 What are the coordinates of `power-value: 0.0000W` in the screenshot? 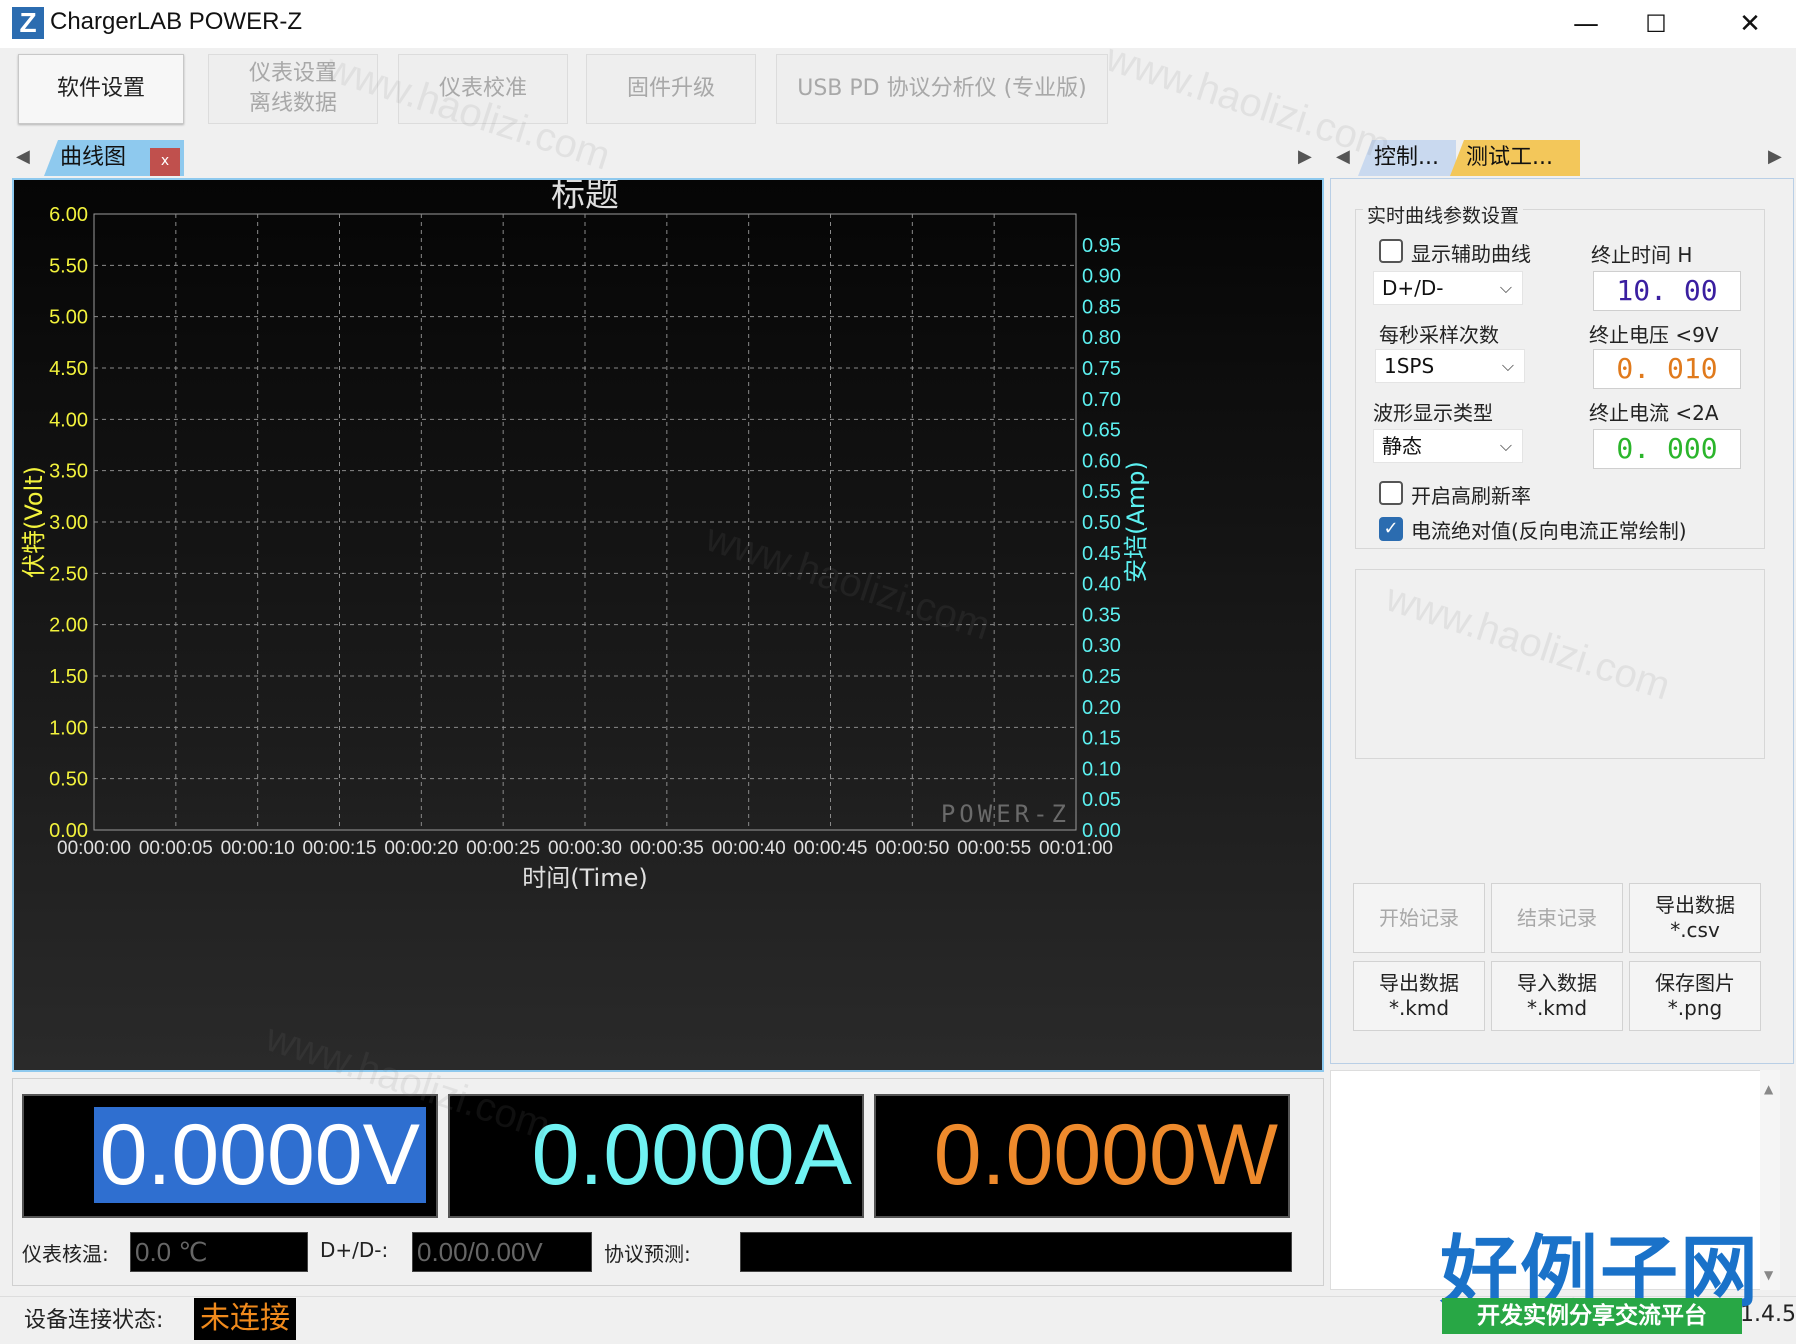 It's located at (1105, 1155).